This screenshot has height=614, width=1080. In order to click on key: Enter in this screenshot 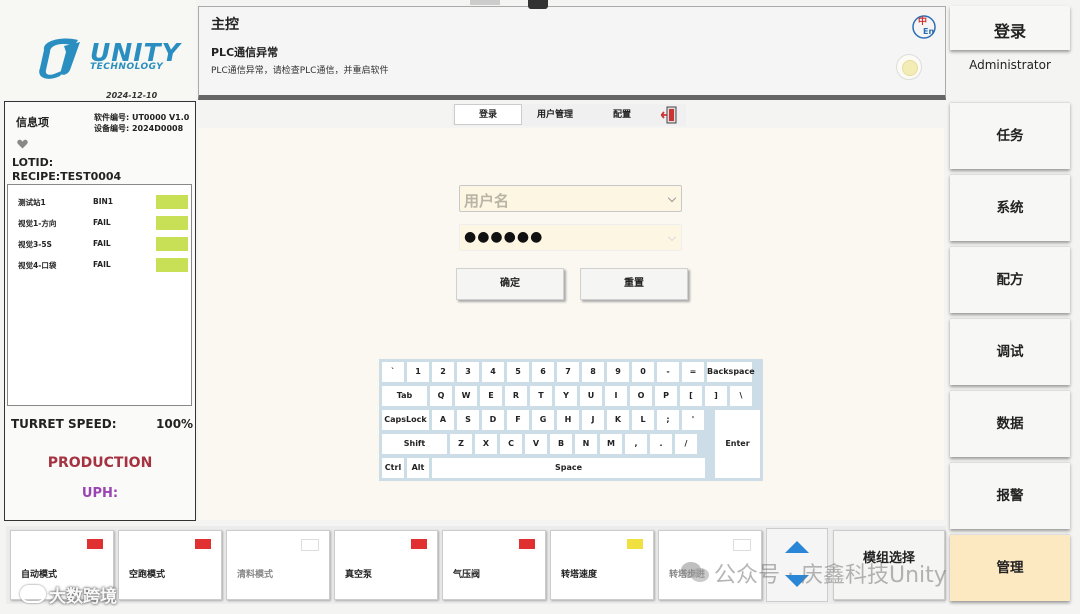, I will do `click(737, 444)`.